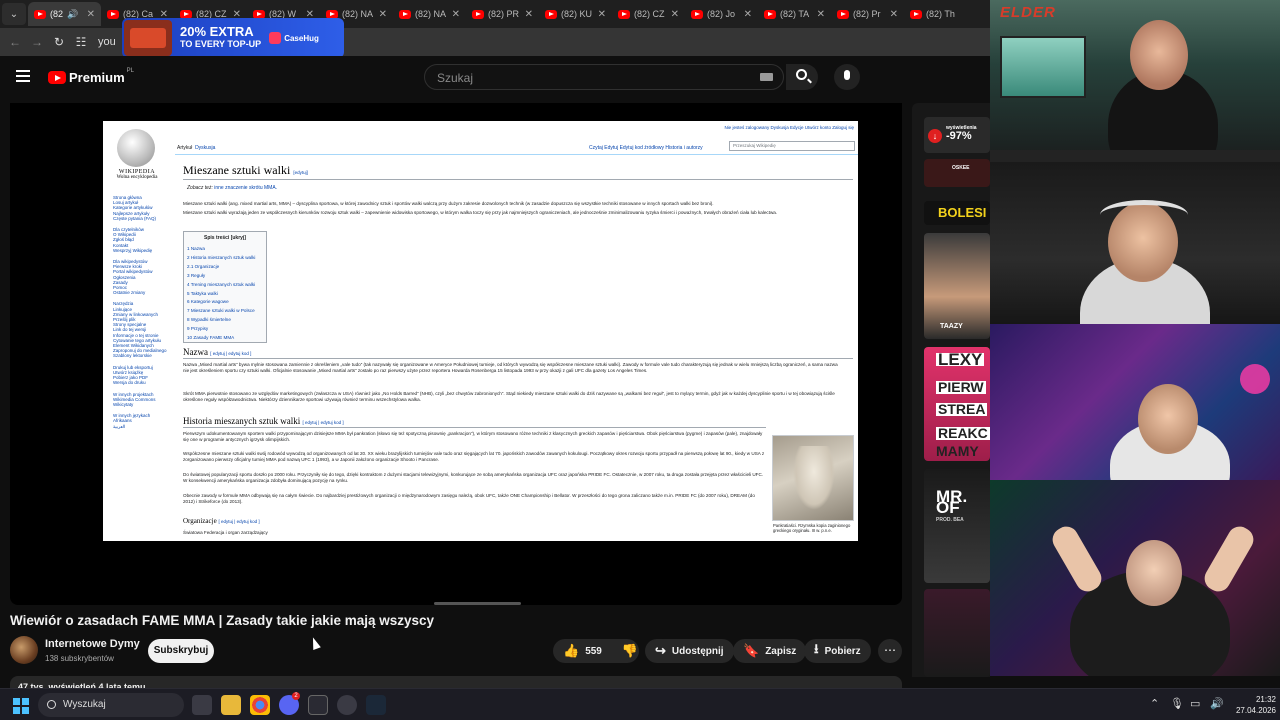 Image resolution: width=1280 pixels, height=720 pixels. I want to click on browser-tab: (82 🔊 ✕, so click(64, 14).